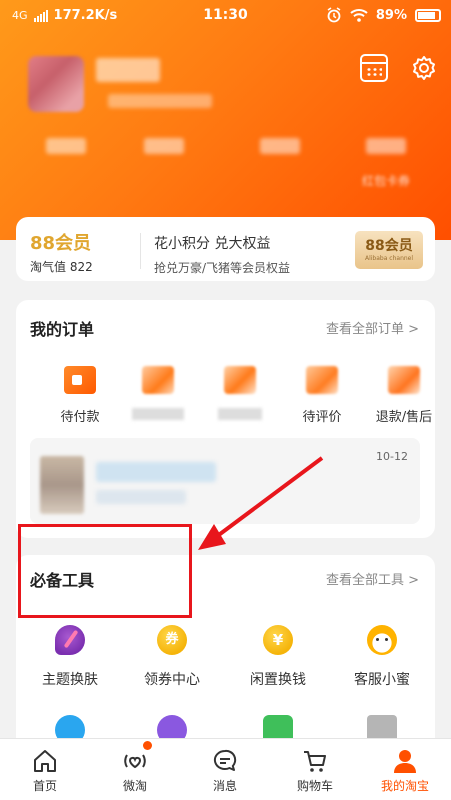 The height and width of the screenshot is (800, 451). What do you see at coordinates (105, 571) in the screenshot?
I see `annotation-highlight-box` at bounding box center [105, 571].